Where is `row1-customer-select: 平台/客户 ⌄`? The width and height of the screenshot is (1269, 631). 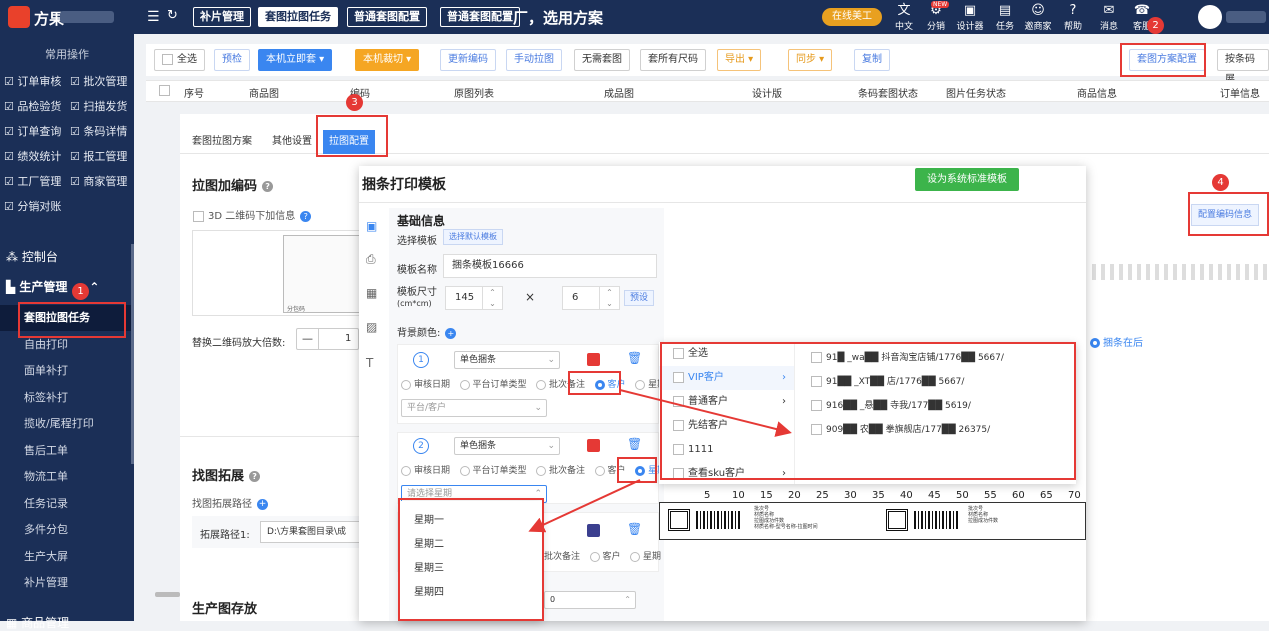
row1-customer-select: 平台/客户 ⌄ is located at coordinates (474, 408).